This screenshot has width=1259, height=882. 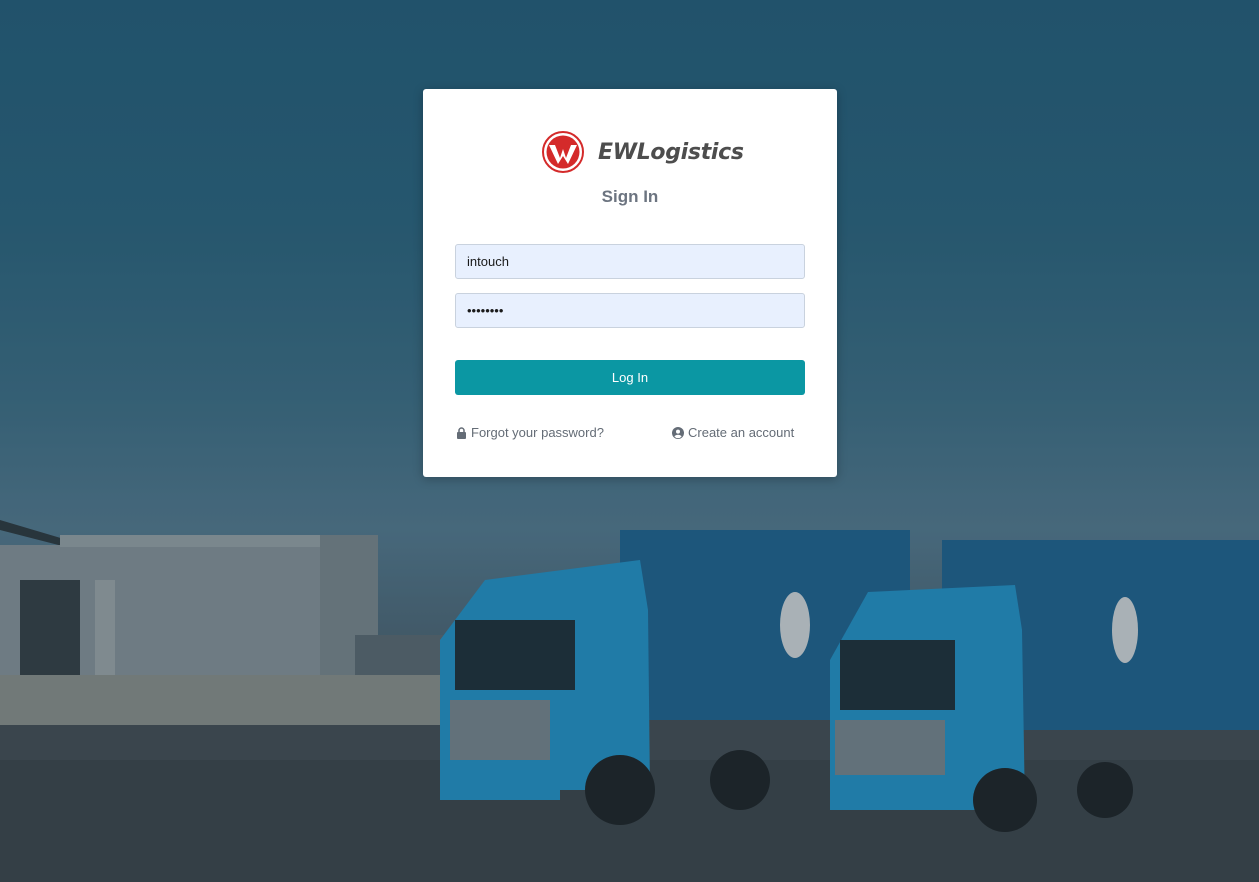 I want to click on forgot-password-label: Forgot your password?, so click(x=537, y=432).